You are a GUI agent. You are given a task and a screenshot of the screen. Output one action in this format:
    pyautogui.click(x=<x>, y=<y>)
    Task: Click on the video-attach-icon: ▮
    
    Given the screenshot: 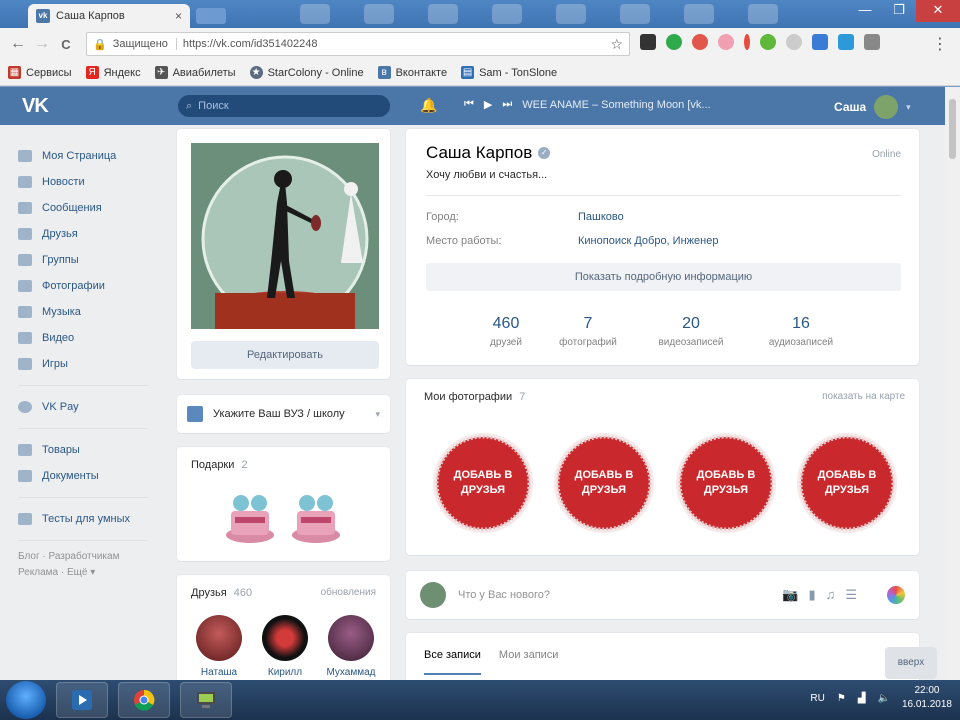 What is the action you would take?
    pyautogui.click(x=811, y=595)
    